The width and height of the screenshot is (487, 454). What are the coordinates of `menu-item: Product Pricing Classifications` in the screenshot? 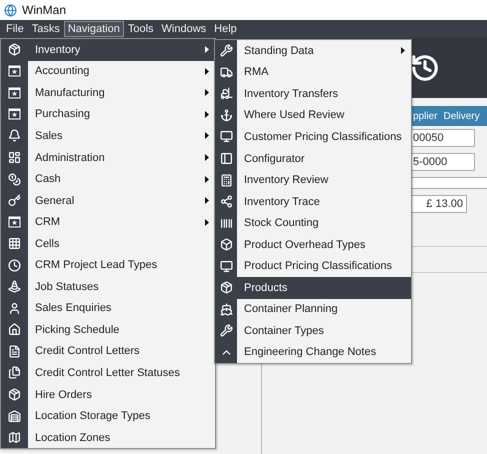 It's located at (313, 266).